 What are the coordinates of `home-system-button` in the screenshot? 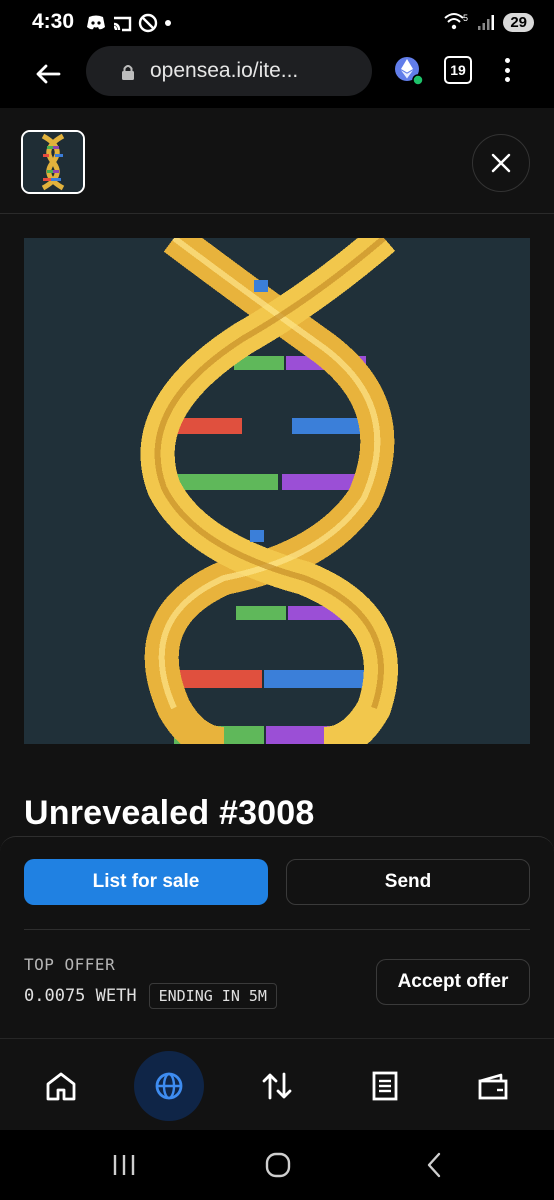 It's located at (278, 1165).